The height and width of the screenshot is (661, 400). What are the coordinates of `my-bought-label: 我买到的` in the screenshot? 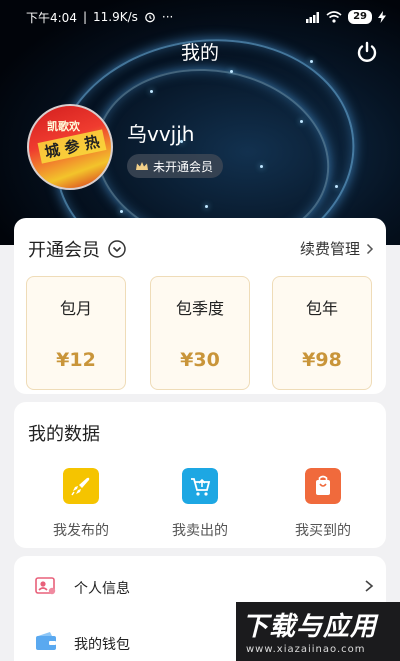 It's located at (323, 531).